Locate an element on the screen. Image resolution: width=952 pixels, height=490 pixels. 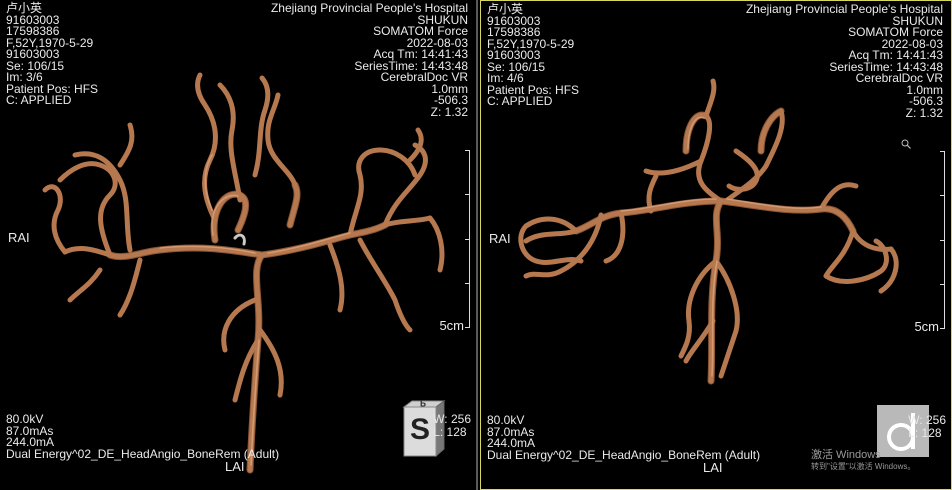
watermark-subtitle: 转到"设置"以激活 Windows。 is located at coordinates (863, 466).